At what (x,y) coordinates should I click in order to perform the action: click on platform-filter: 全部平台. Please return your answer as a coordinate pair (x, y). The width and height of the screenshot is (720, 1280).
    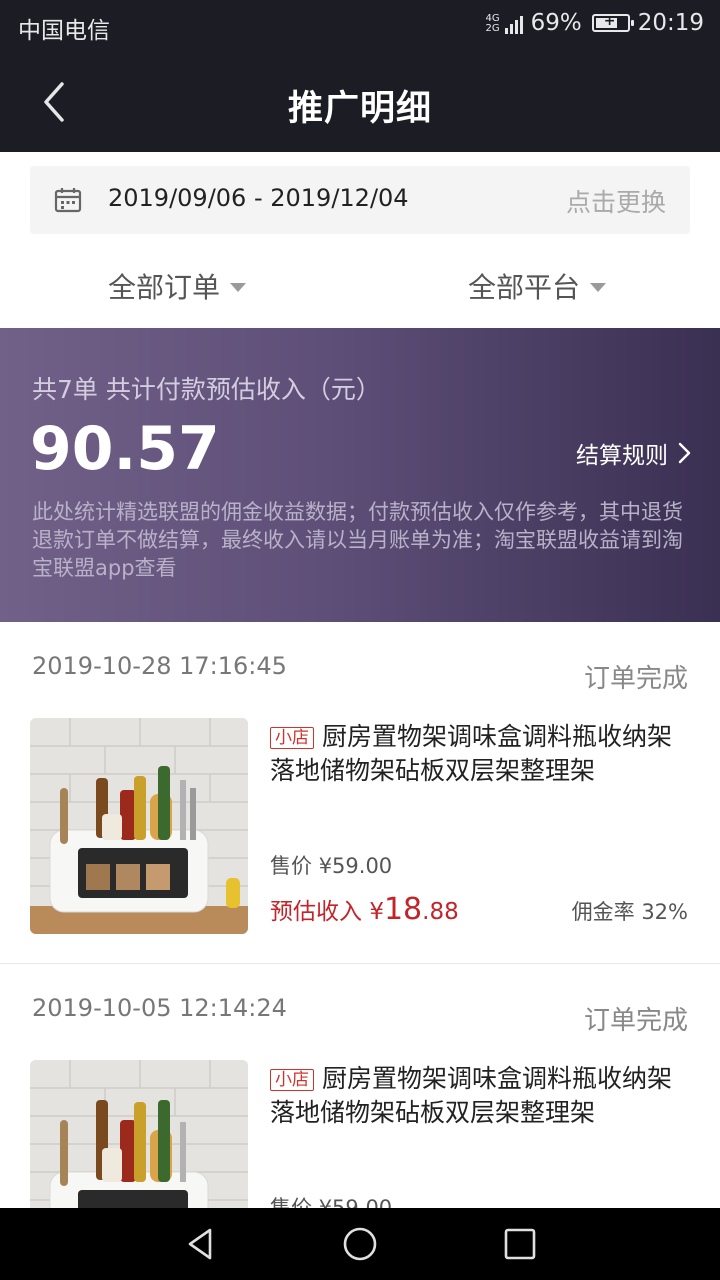
    Looking at the image, I should click on (537, 286).